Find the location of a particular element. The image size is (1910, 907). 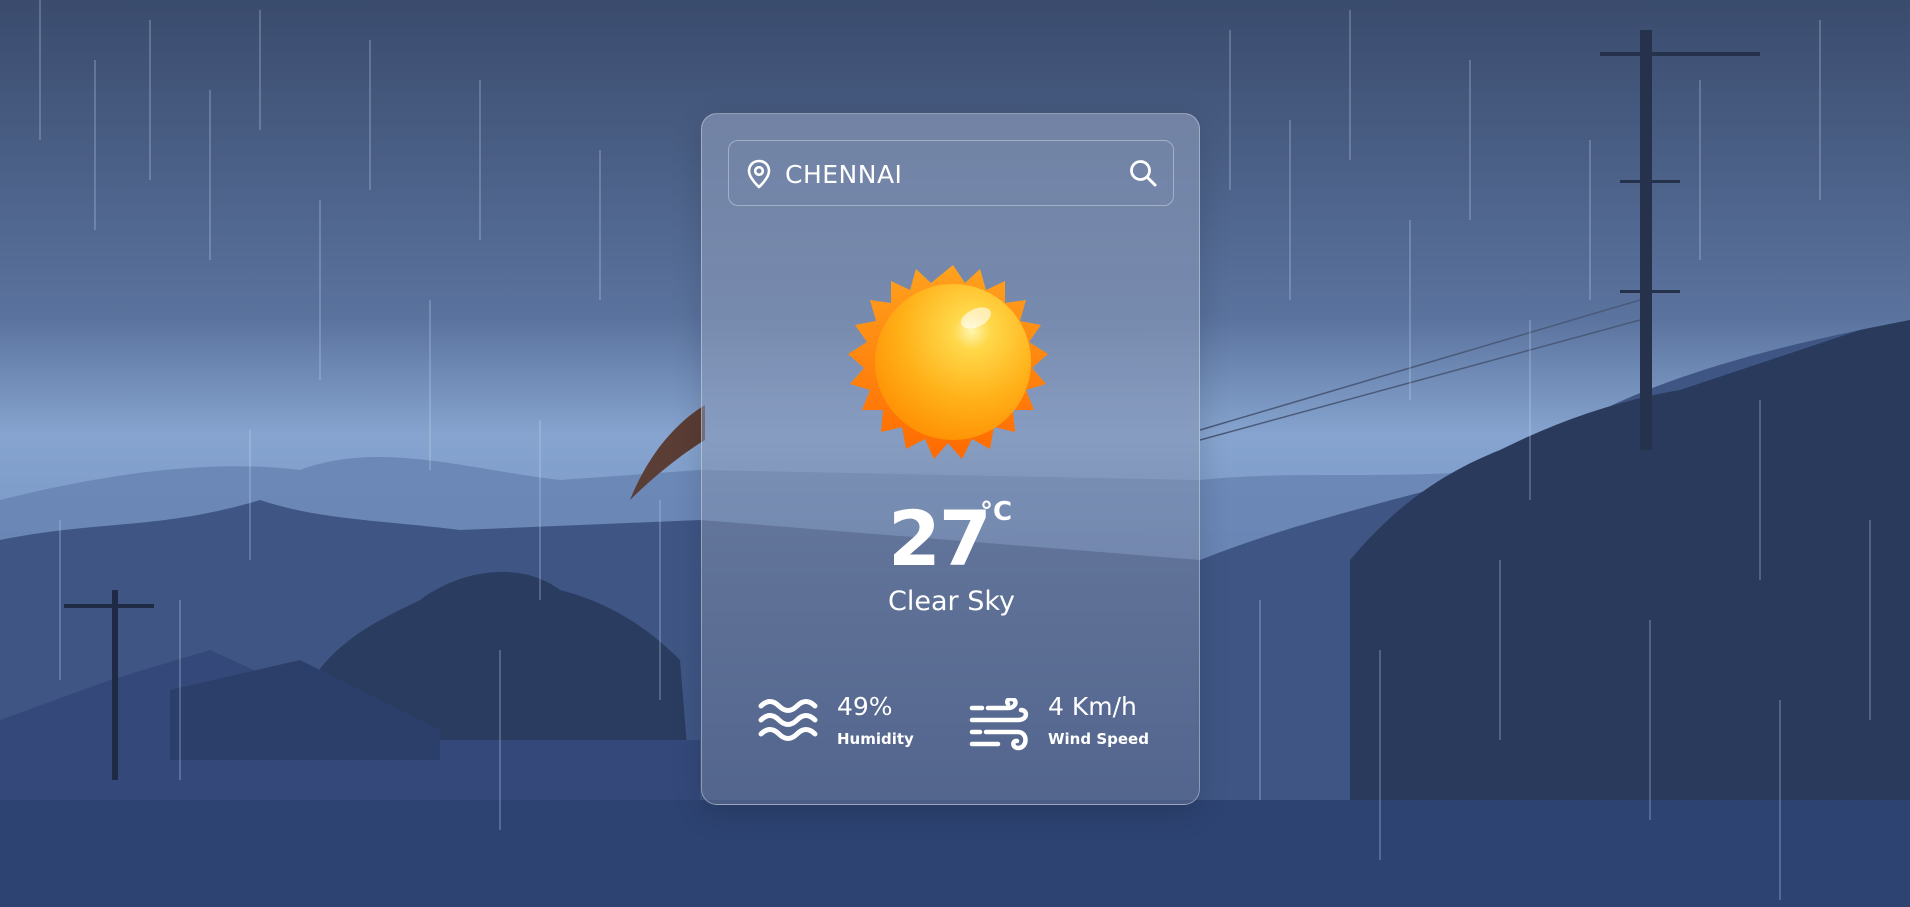

temperature-unit: °C is located at coordinates (996, 512).